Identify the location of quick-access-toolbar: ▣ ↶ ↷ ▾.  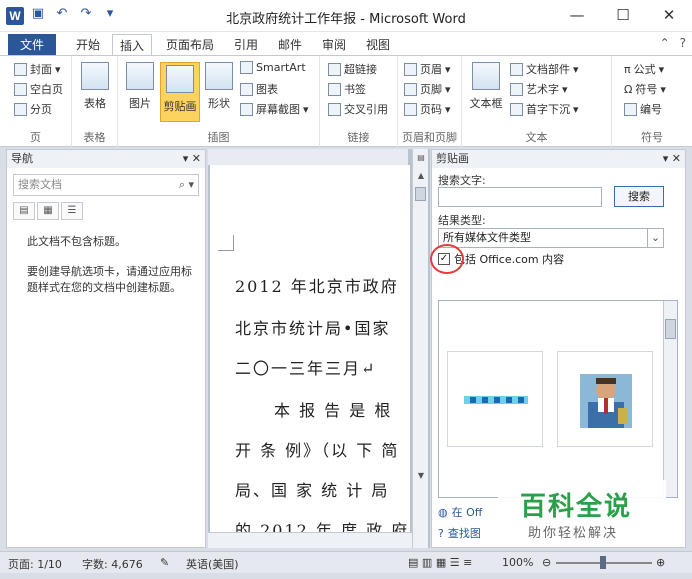
(74, 13).